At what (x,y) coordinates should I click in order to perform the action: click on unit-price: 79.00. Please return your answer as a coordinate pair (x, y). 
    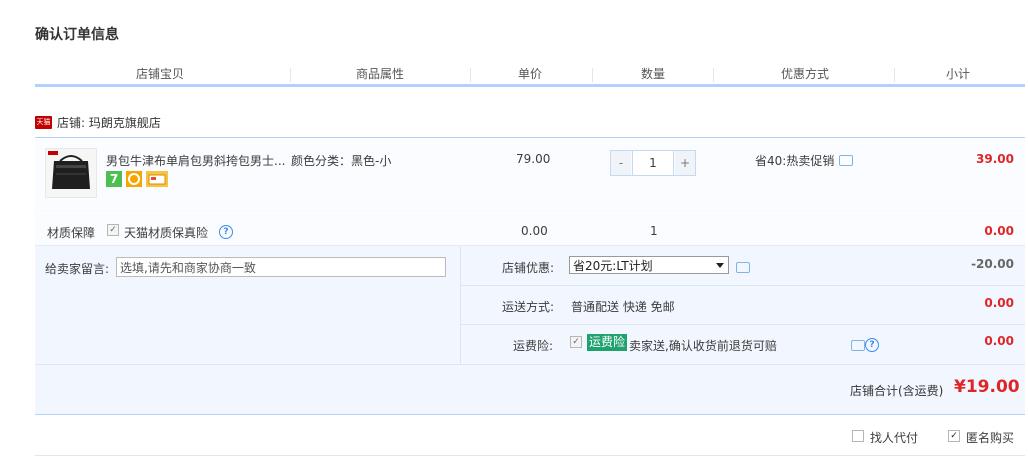
    Looking at the image, I should click on (533, 159).